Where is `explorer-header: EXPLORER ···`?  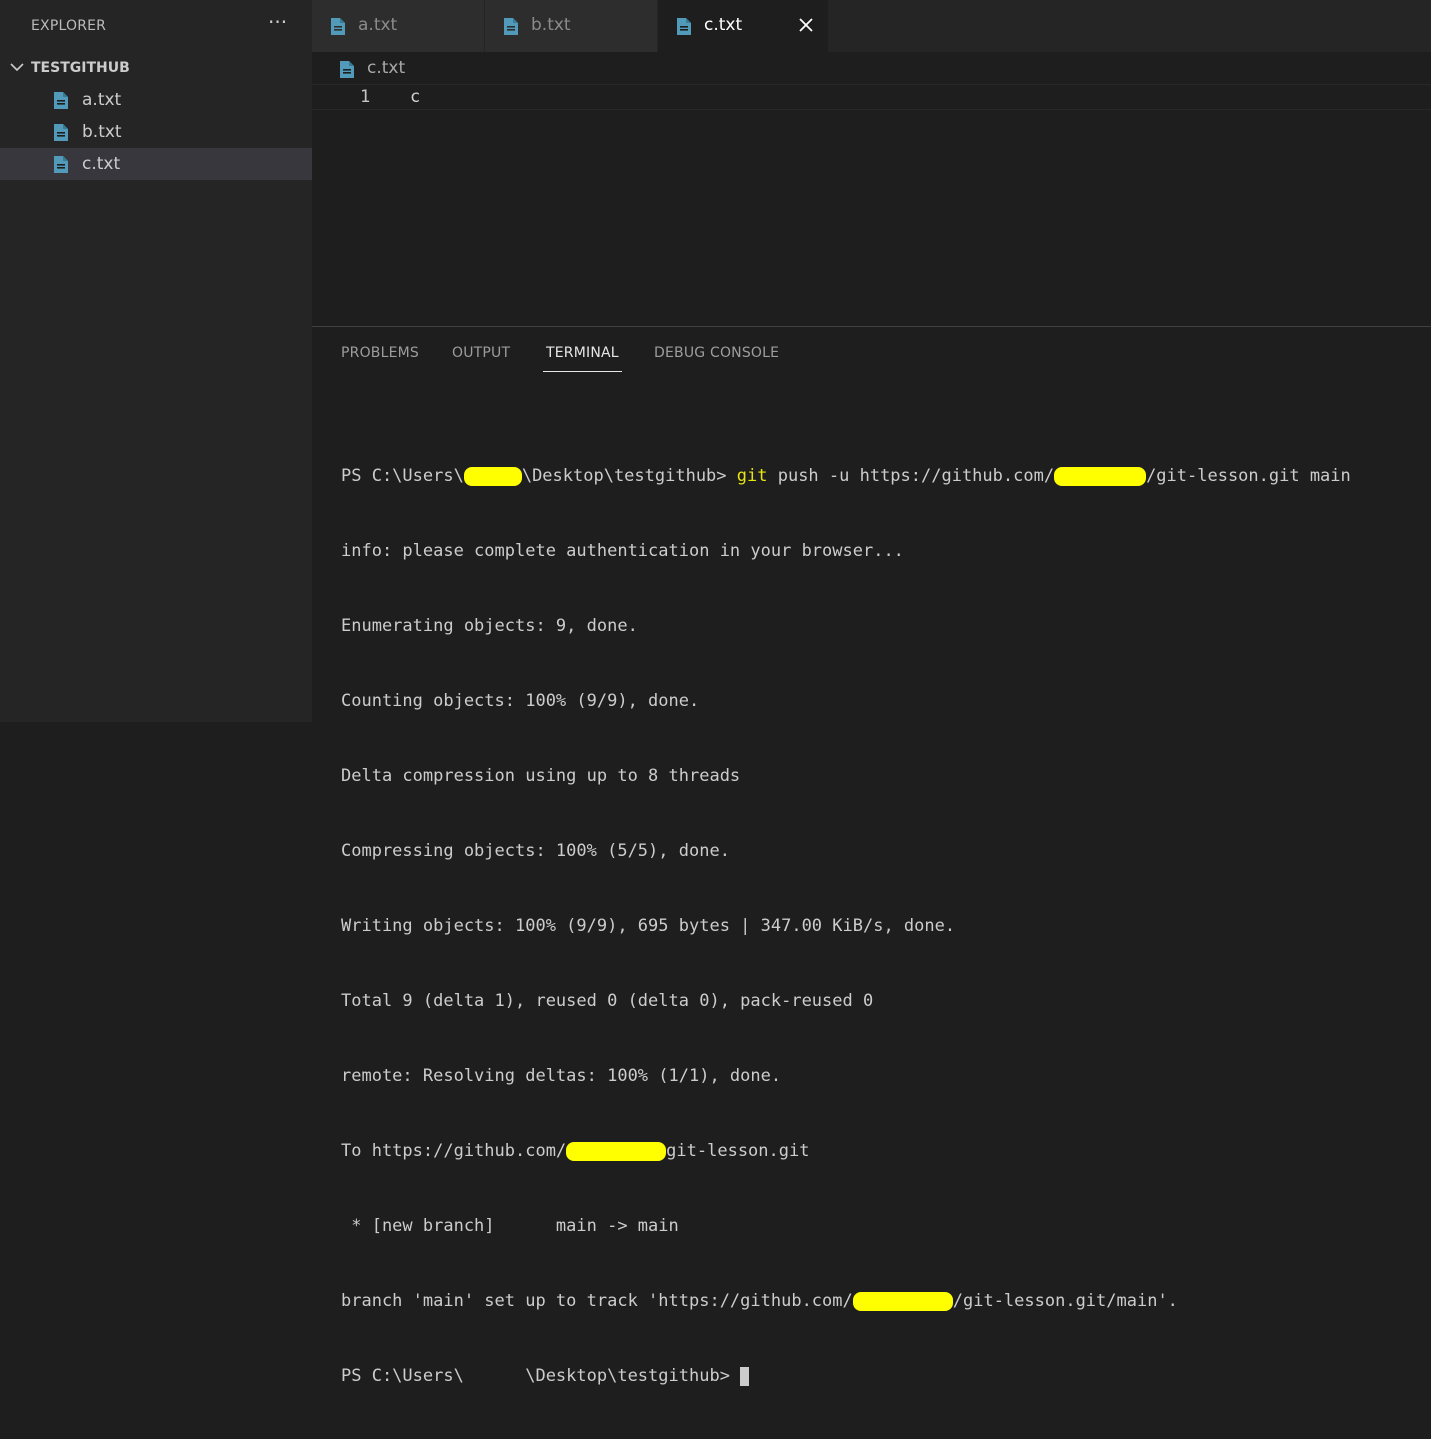
explorer-header: EXPLORER ··· is located at coordinates (156, 26).